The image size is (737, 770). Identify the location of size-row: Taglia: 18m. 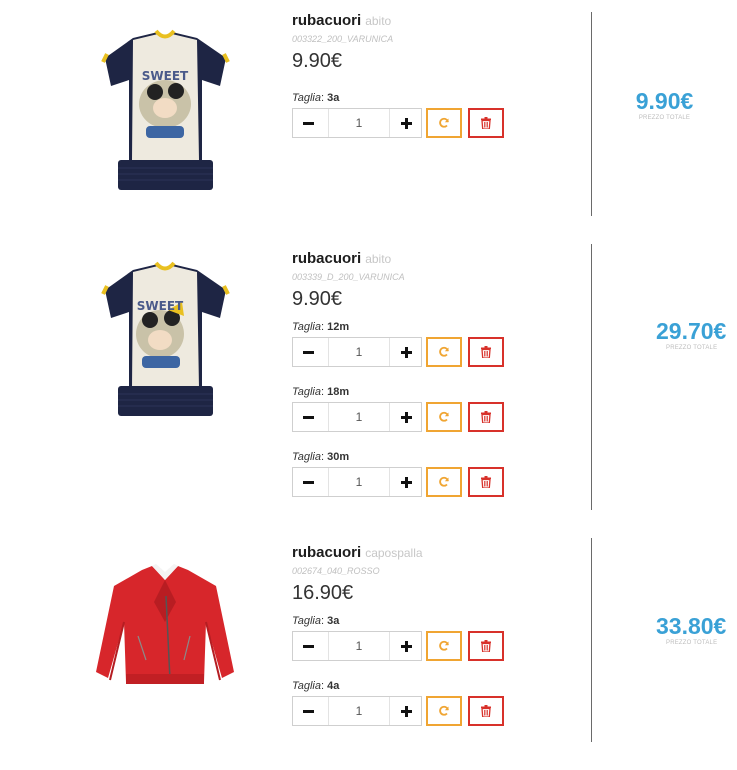
(398, 410).